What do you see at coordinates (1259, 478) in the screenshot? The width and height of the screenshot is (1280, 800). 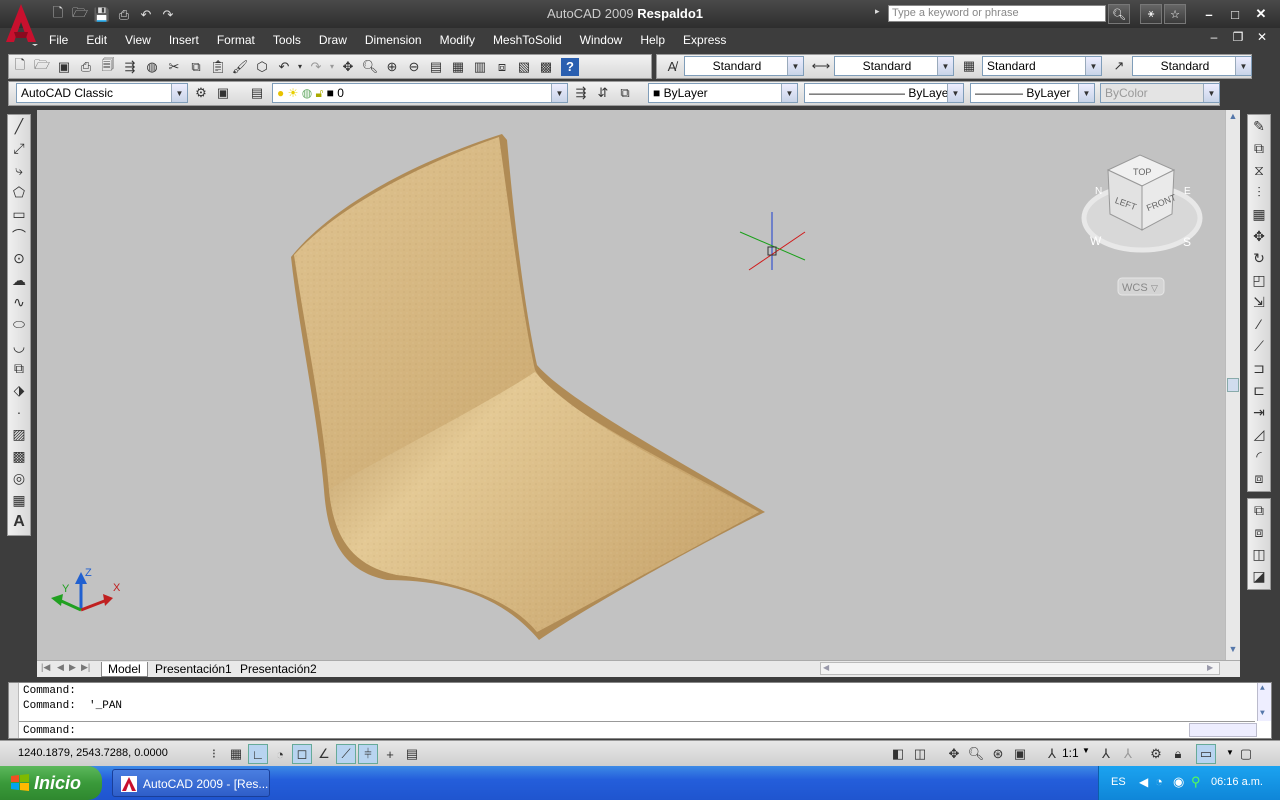 I see `explode-icon: ⧈` at bounding box center [1259, 478].